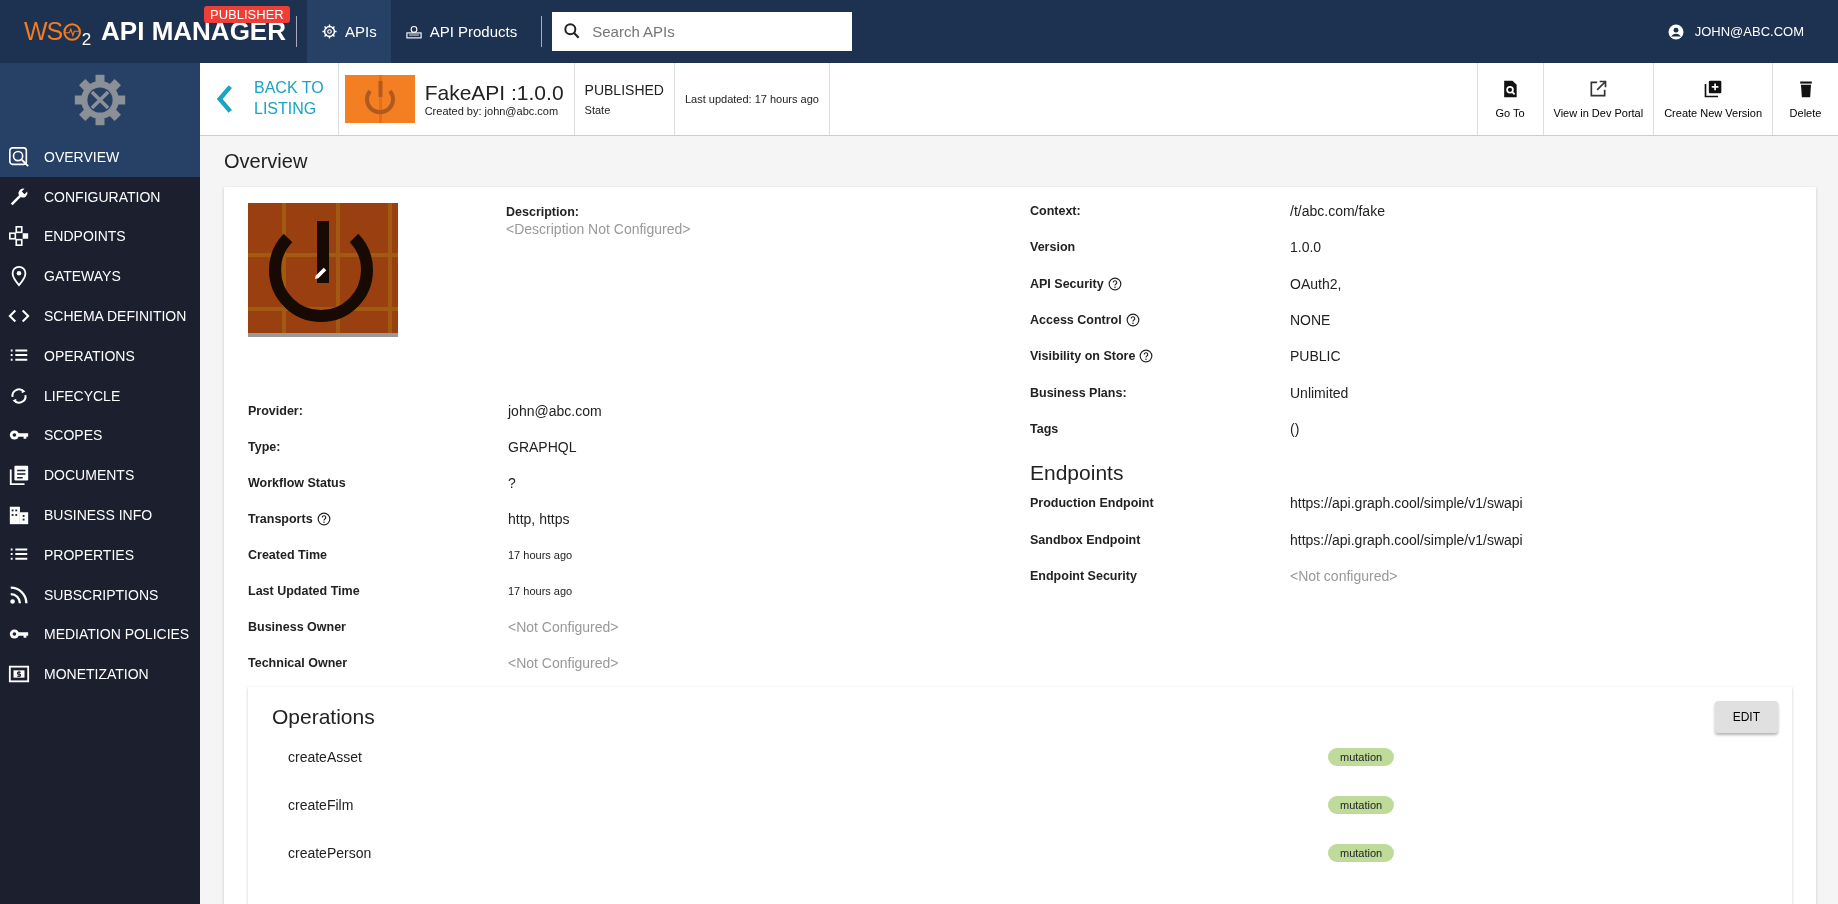 This screenshot has height=904, width=1838. I want to click on state-value: PUBLISHED, so click(624, 90).